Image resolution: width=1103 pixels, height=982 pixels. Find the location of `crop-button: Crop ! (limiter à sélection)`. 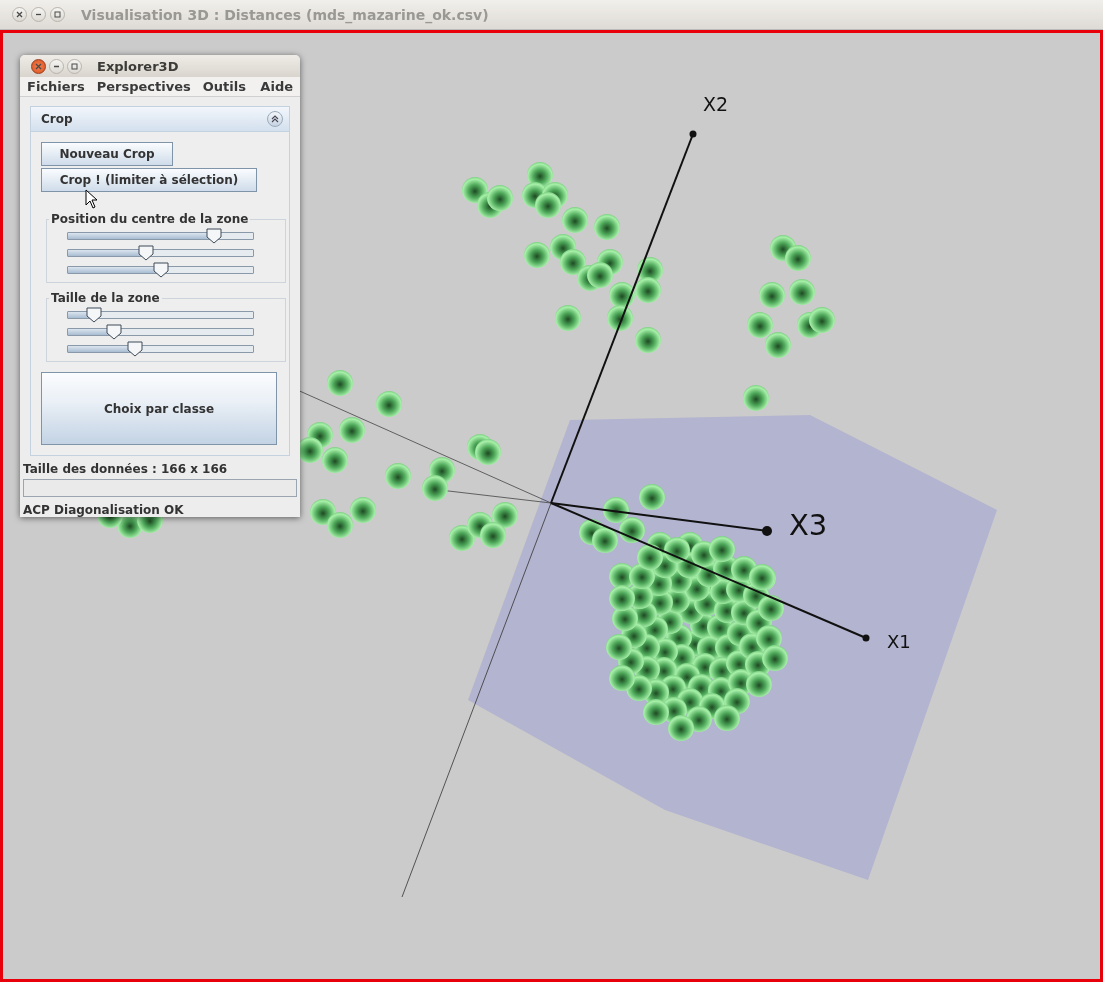

crop-button: Crop ! (limiter à sélection) is located at coordinates (149, 180).